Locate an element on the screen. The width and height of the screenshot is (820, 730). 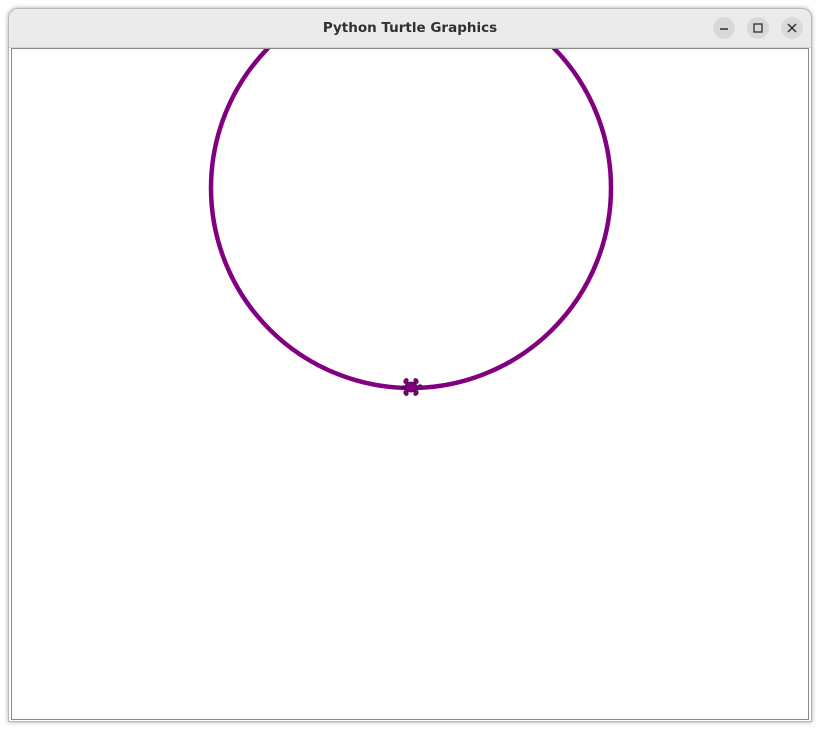
close-icon is located at coordinates (792, 28).